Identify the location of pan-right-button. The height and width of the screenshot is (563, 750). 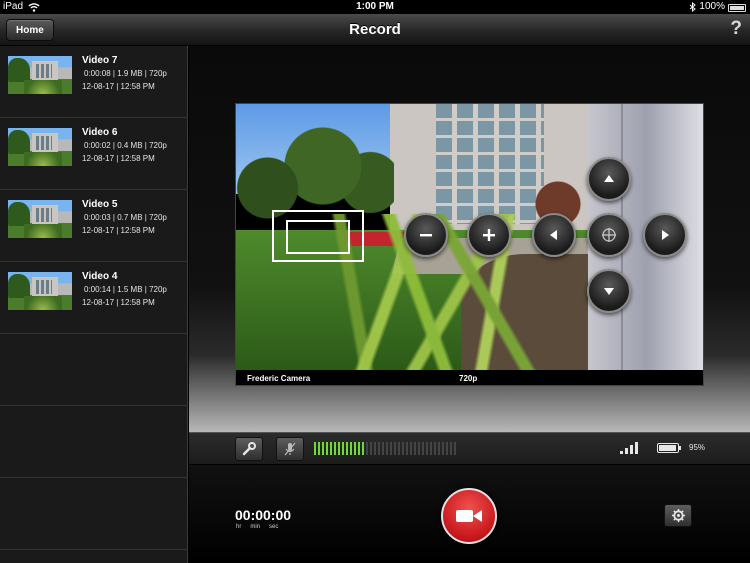
(665, 235).